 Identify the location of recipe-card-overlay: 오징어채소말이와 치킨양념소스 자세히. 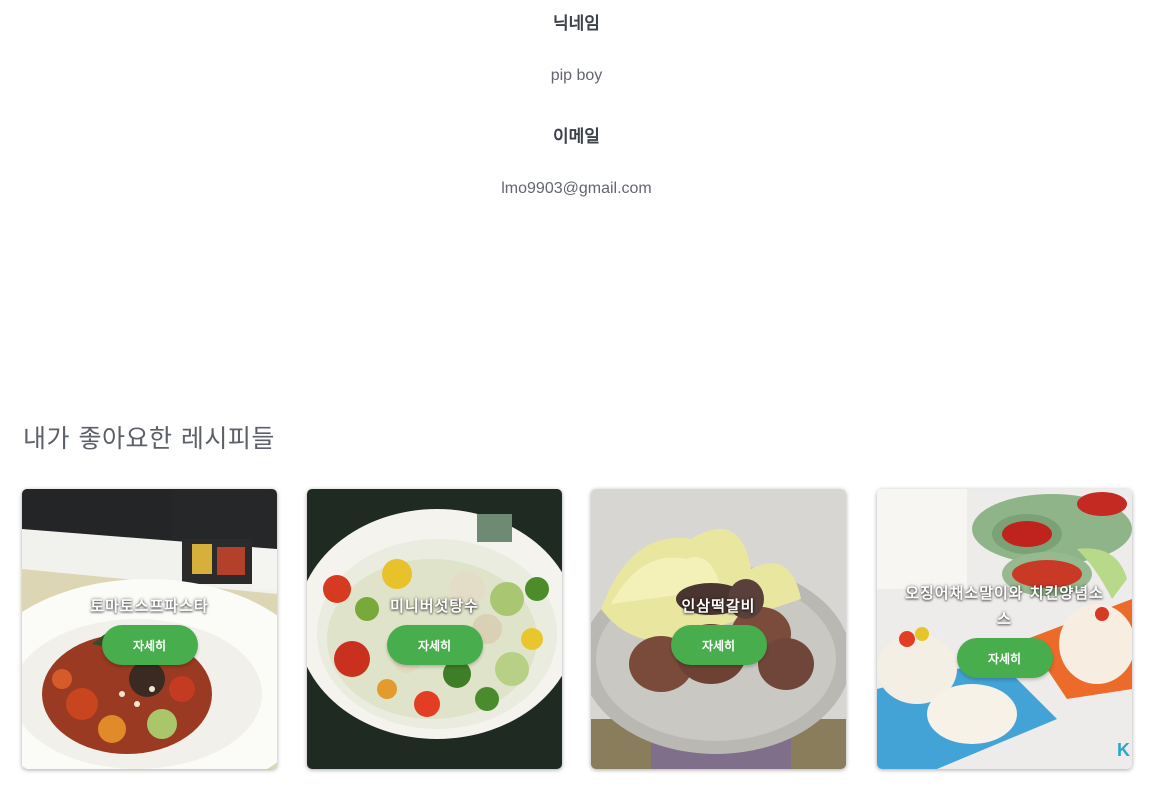
(1004, 629).